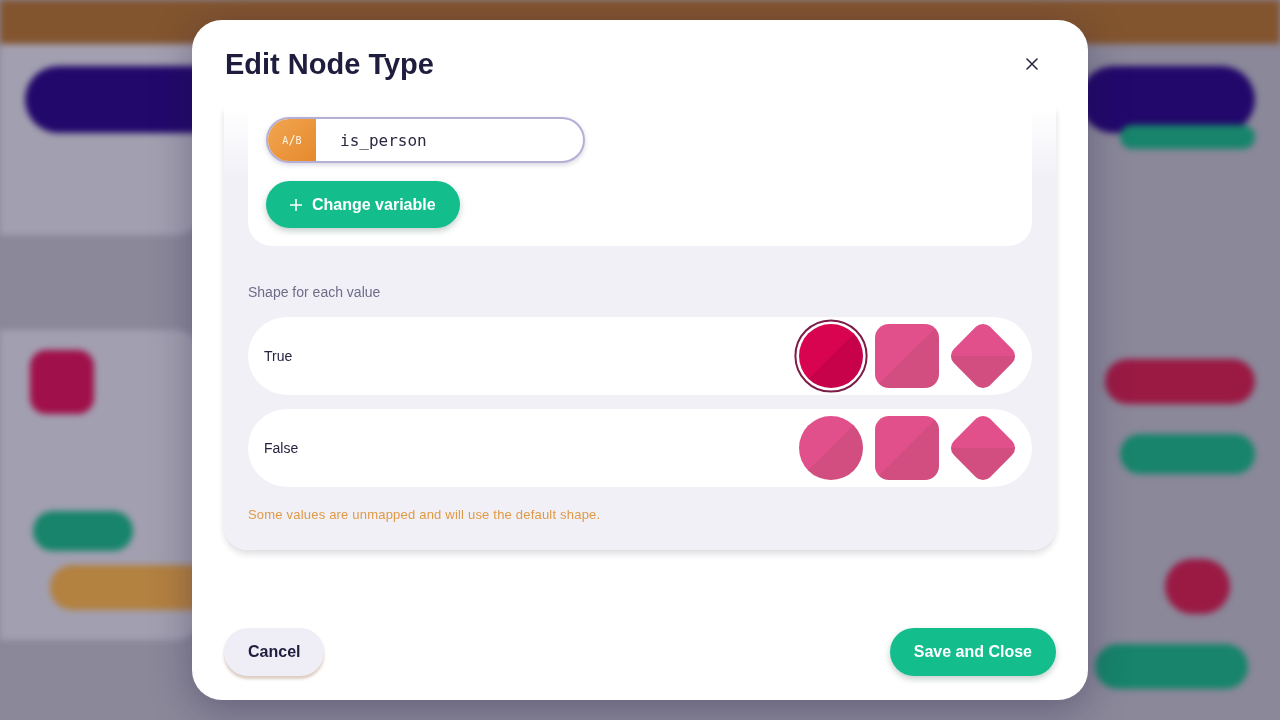 The height and width of the screenshot is (720, 1280). I want to click on background-pill, so click(1197, 586).